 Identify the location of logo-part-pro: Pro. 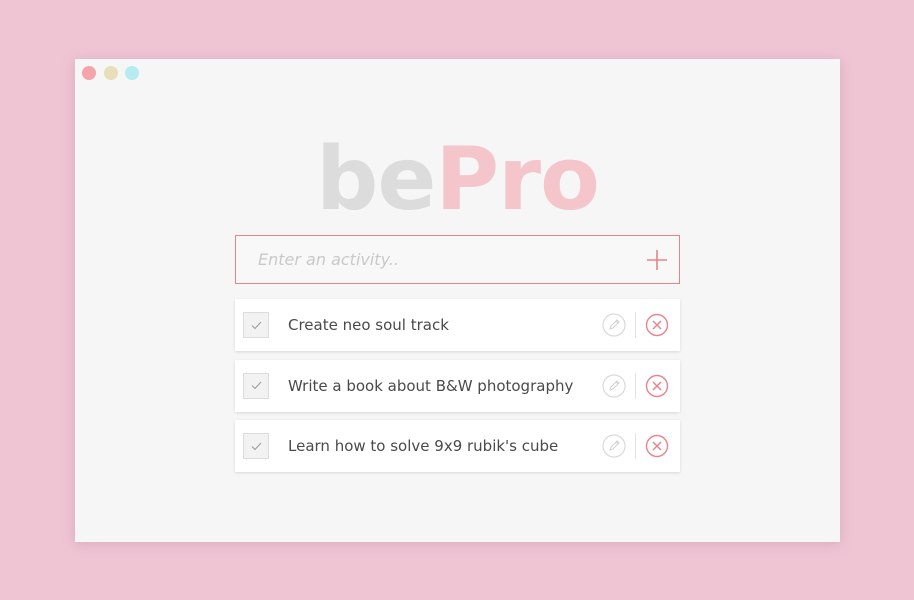
(517, 179).